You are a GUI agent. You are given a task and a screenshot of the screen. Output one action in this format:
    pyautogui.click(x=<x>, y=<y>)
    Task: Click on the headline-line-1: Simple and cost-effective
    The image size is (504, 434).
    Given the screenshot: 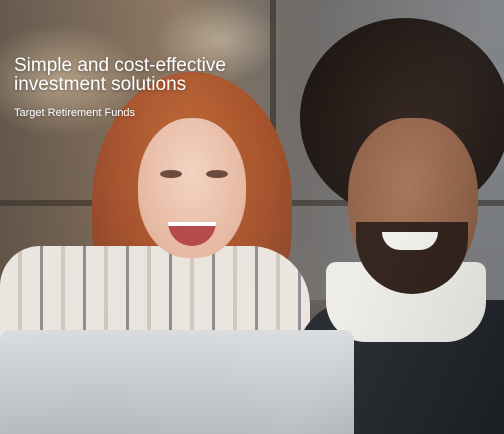 What is the action you would take?
    pyautogui.click(x=120, y=65)
    